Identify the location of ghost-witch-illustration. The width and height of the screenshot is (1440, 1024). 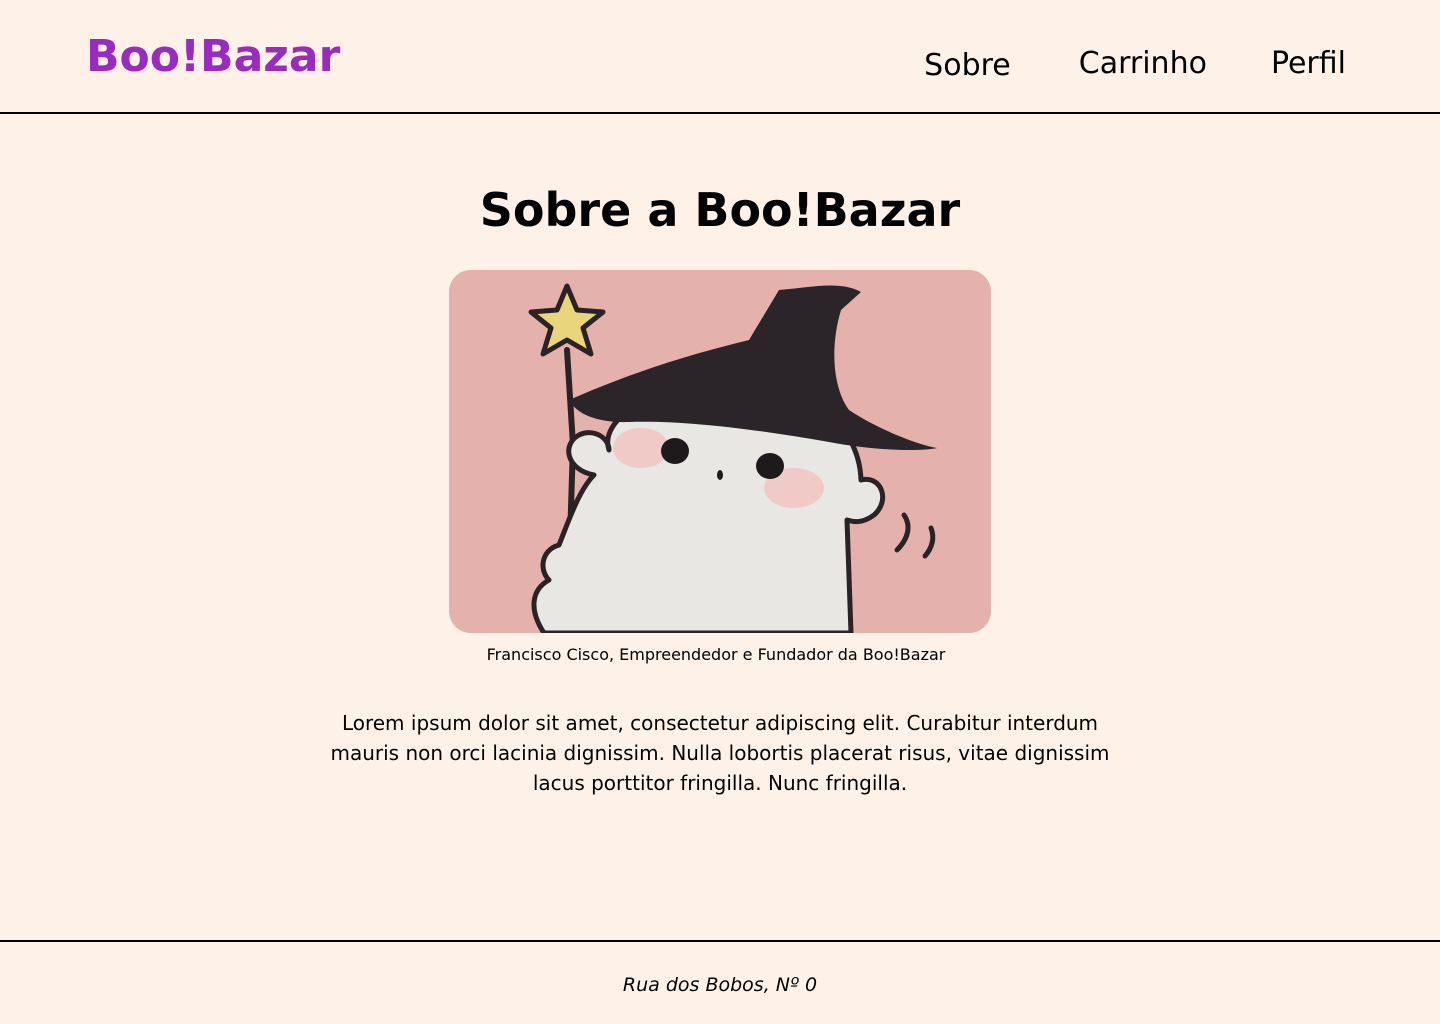
(720, 451).